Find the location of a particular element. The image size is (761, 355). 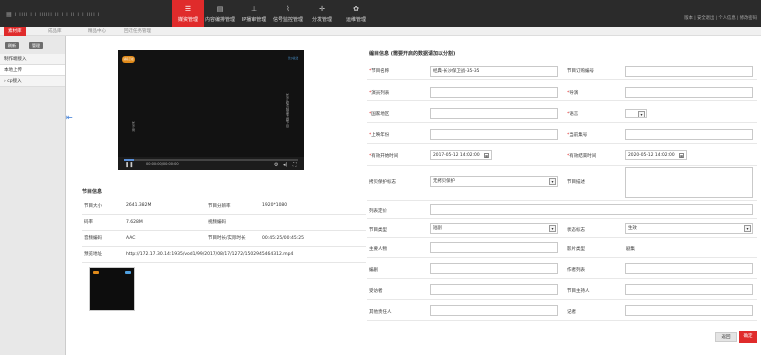

tab-material-library: 素材库 is located at coordinates (15, 31).